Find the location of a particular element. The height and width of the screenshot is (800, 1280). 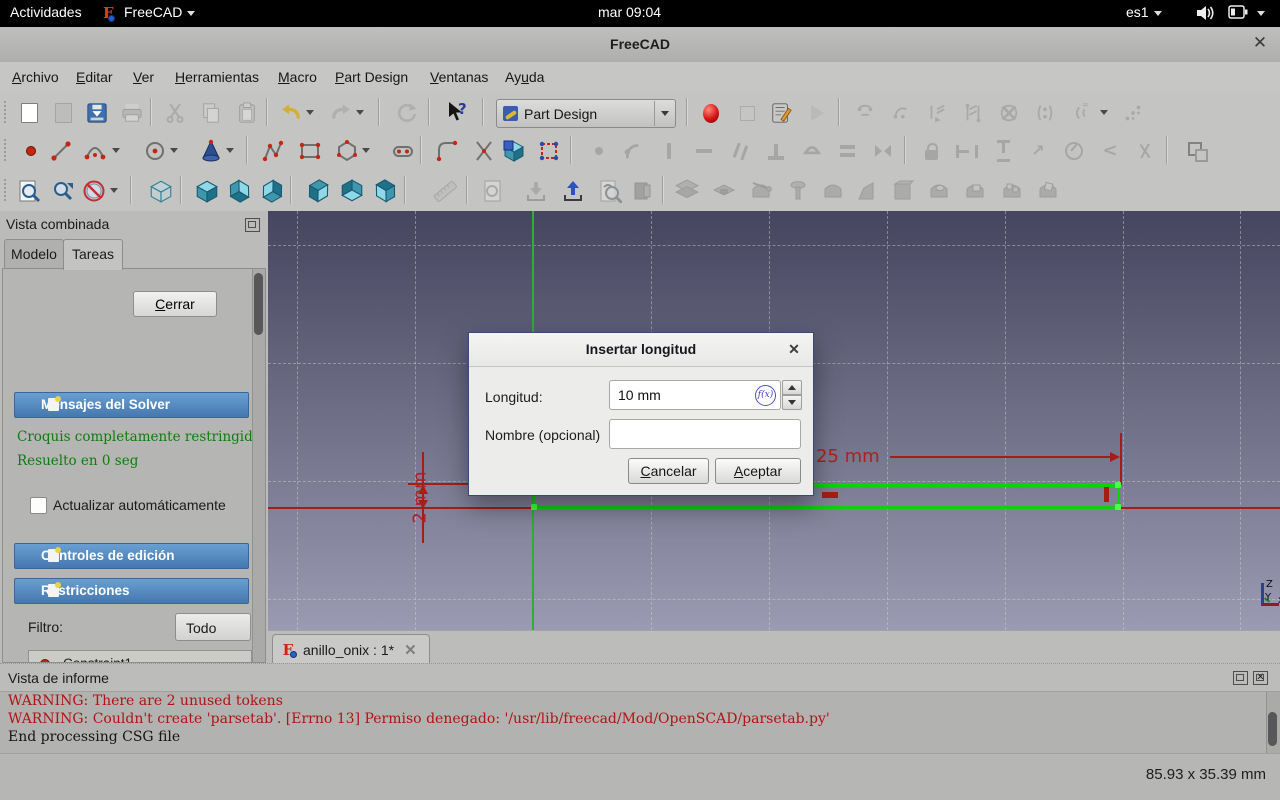

circle-dropdown-arrow is located at coordinates (174, 150).